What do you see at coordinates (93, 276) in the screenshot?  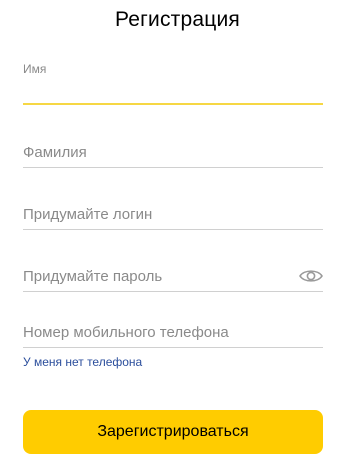 I see `password-placeholder: Придумайте пароль` at bounding box center [93, 276].